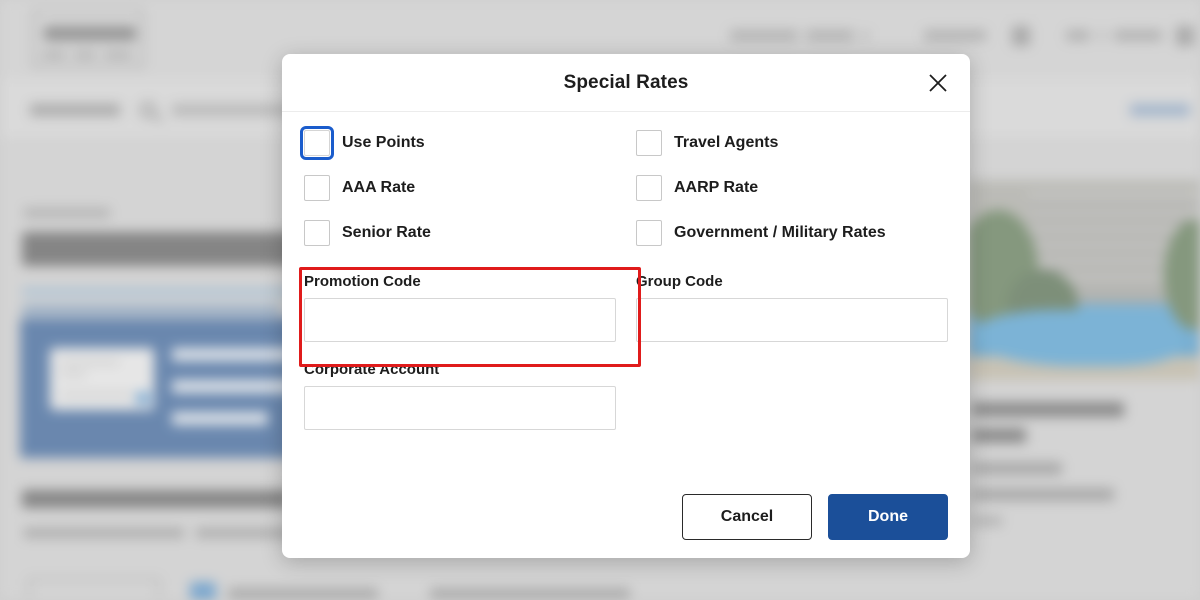  Describe the element at coordinates (470, 188) in the screenshot. I see `checkbox-row-aaa-rate: AAA Rate` at that location.